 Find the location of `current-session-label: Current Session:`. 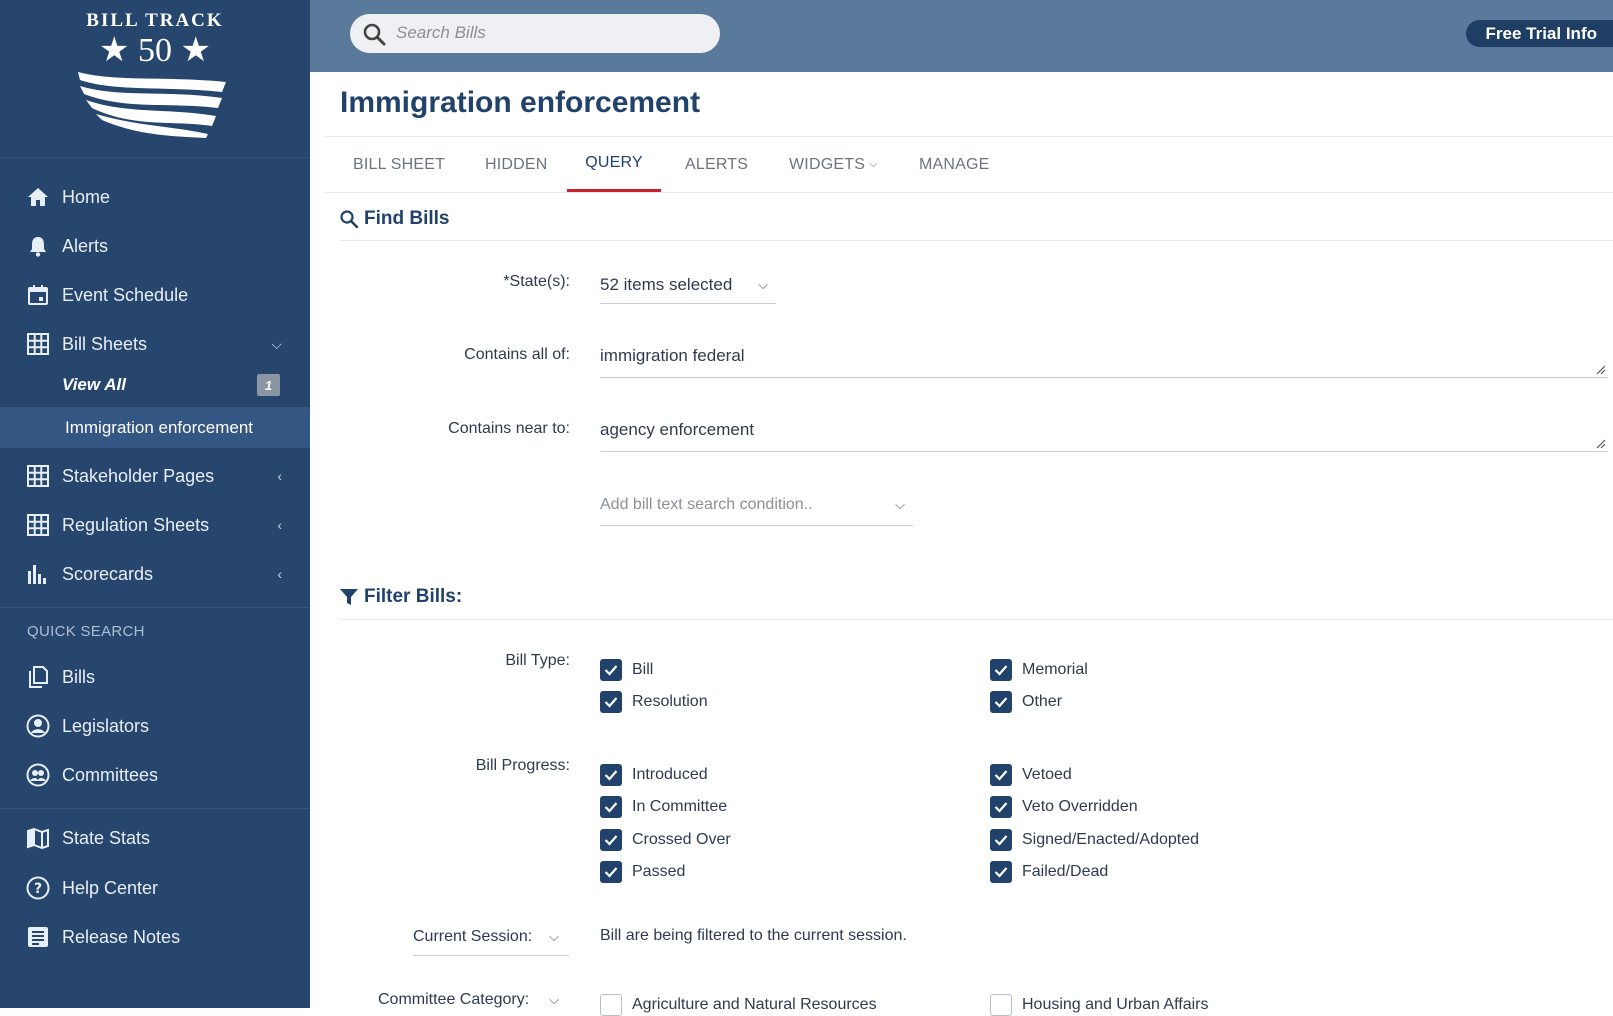

current-session-label: Current Session: is located at coordinates (473, 936).